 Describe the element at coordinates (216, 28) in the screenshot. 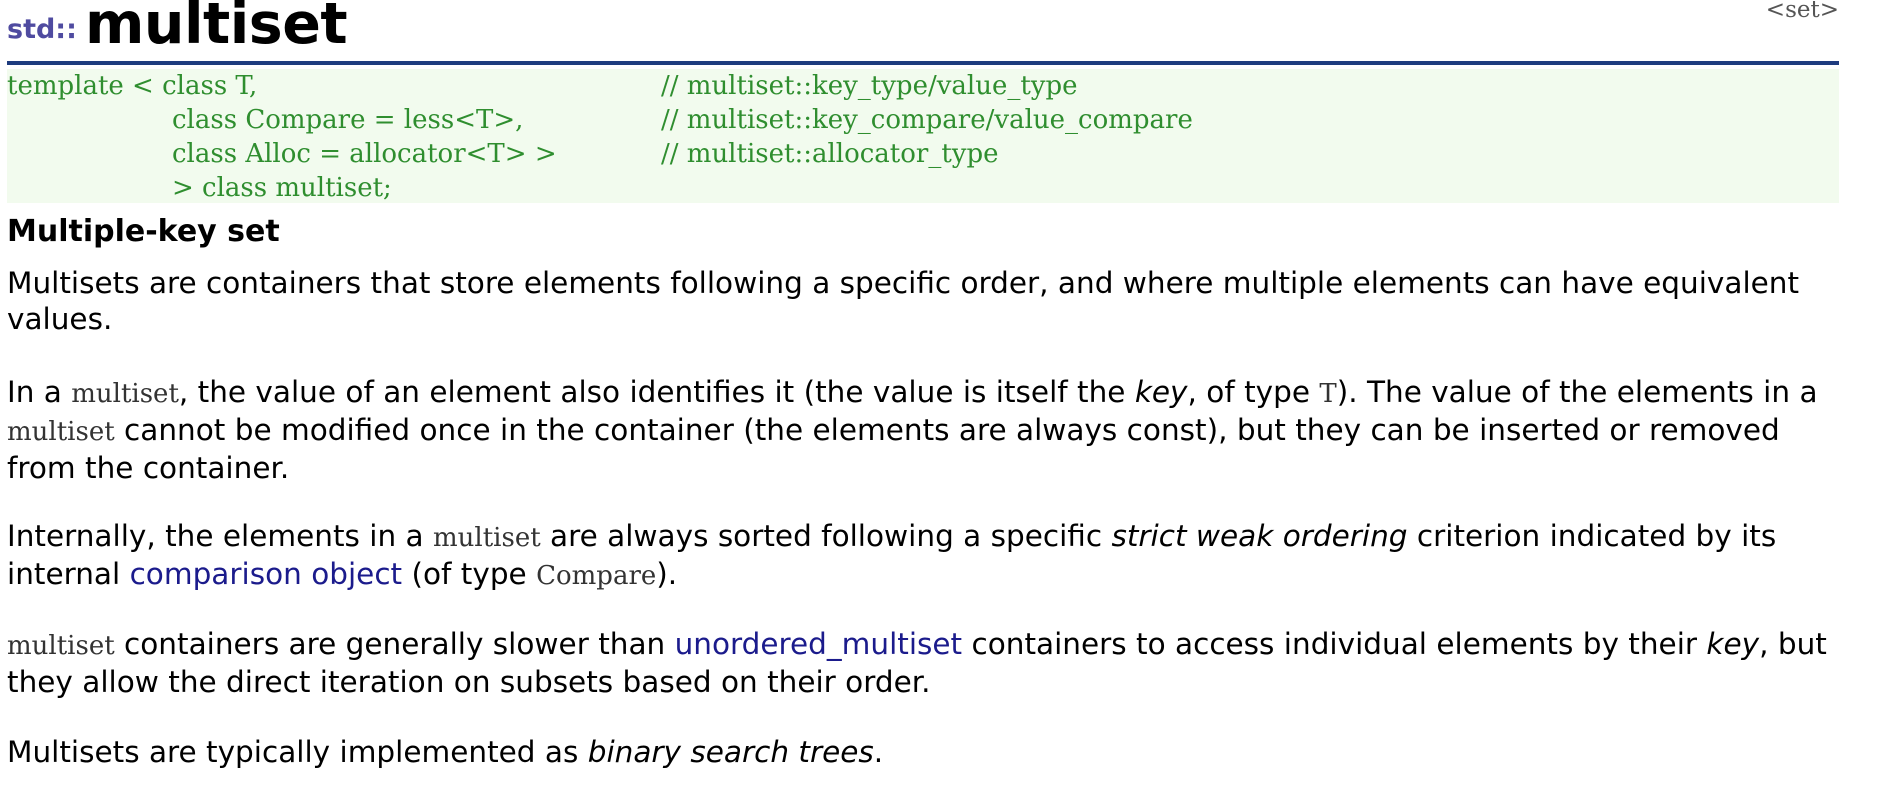

I see `title-class-name: multiset` at that location.